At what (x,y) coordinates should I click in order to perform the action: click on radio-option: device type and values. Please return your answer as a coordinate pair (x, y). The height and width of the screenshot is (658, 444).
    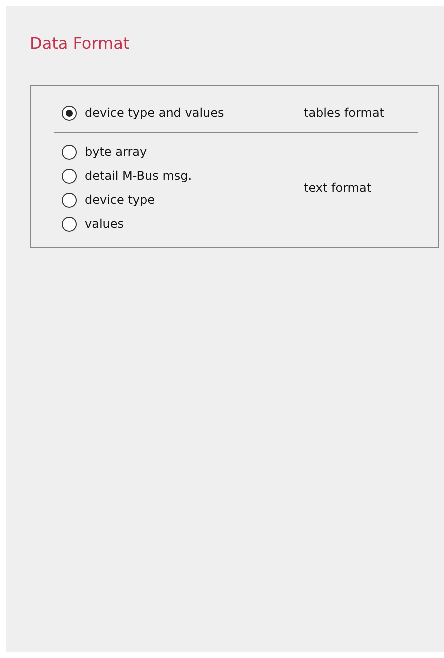
    Looking at the image, I should click on (179, 113).